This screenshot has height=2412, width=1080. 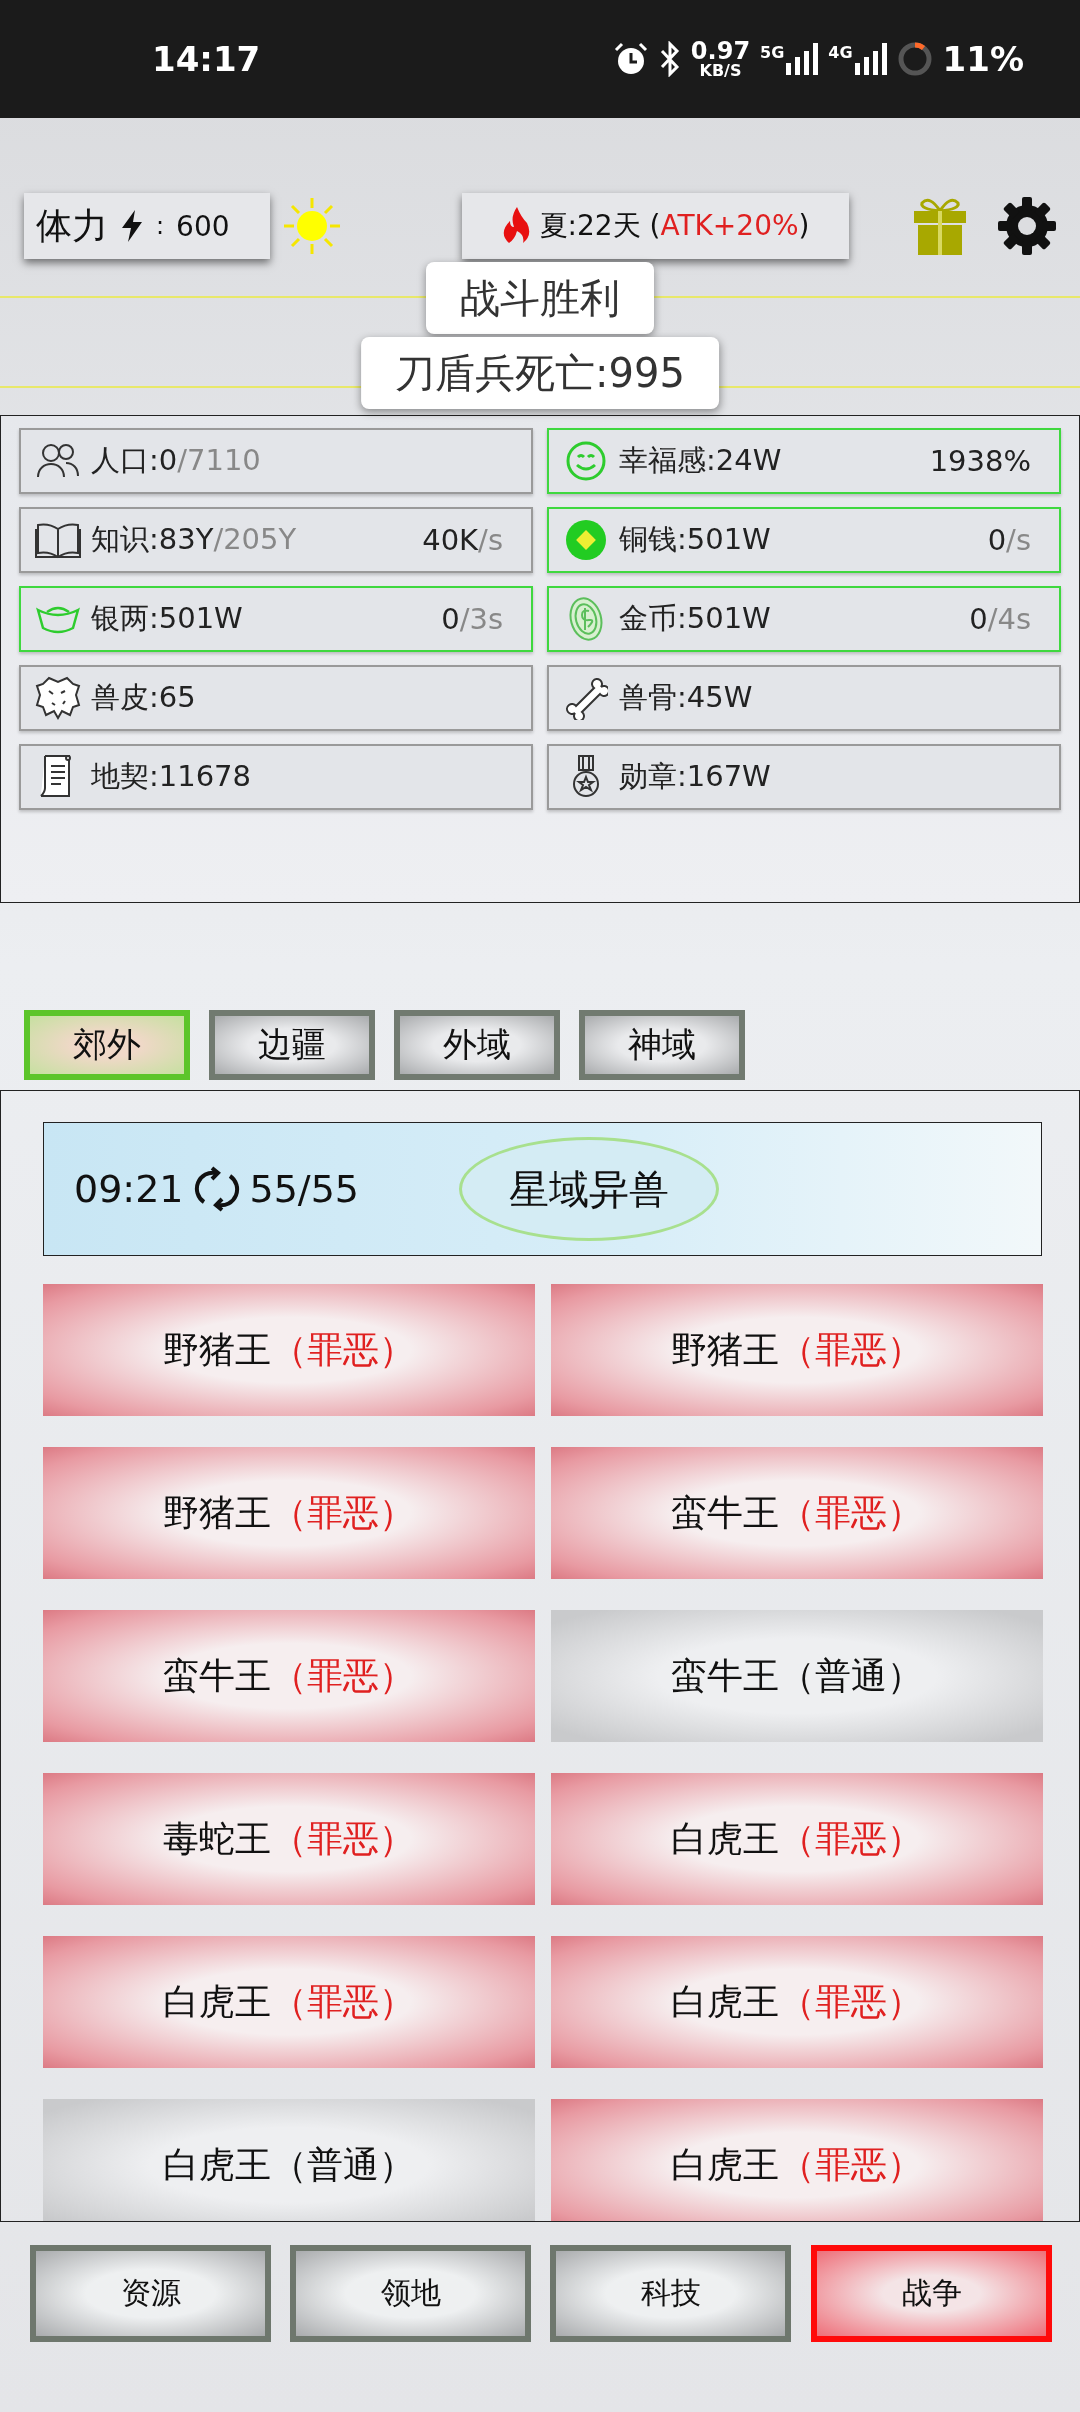 I want to click on region-tab: 郊外, so click(x=107, y=1045).